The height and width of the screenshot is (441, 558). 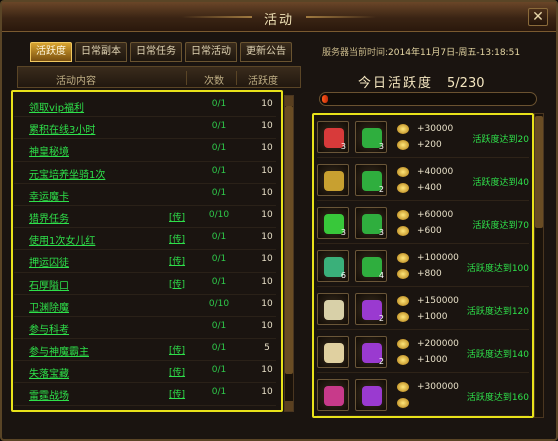 I want to click on activity-name: 参与神魔霸主, so click(x=59, y=350).